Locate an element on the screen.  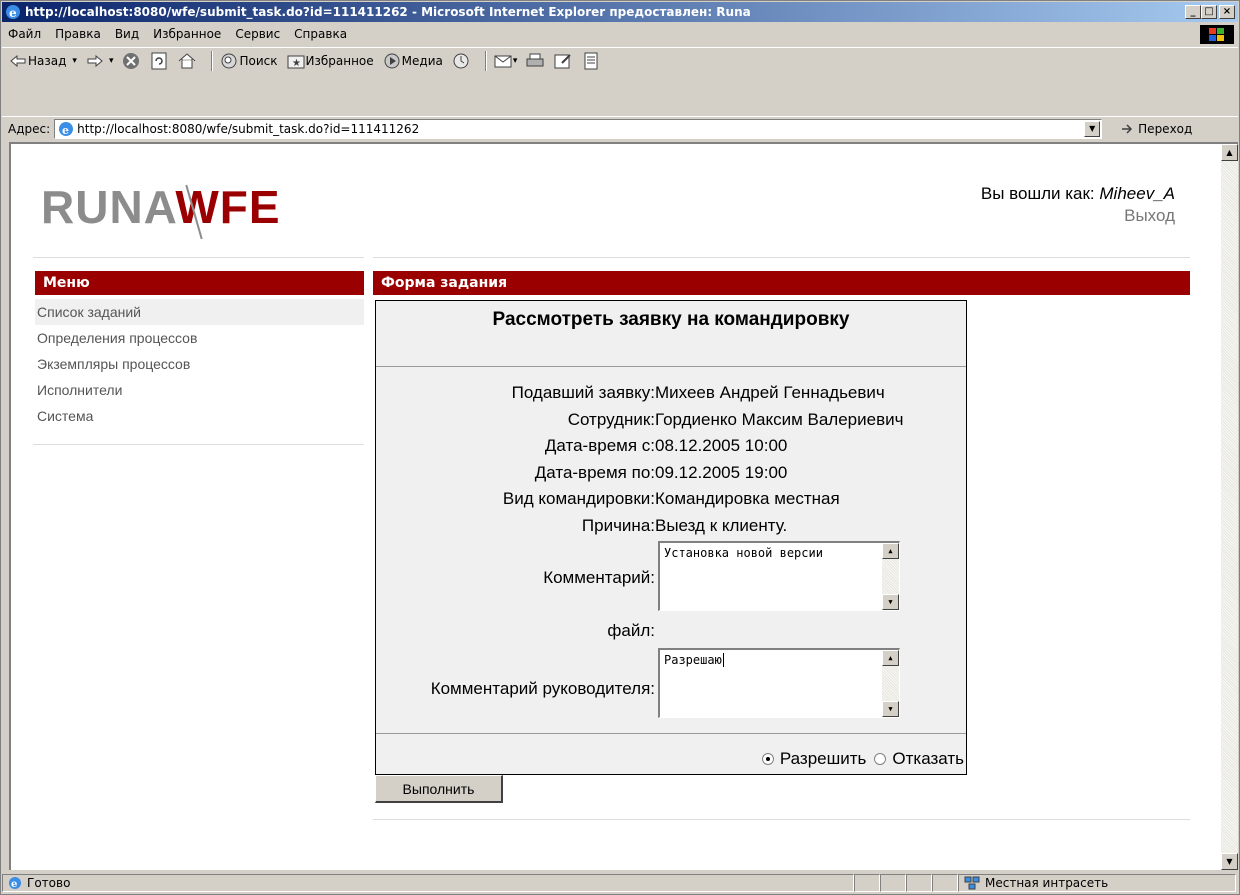
field-label: Подавший заявку: is located at coordinates (583, 392).